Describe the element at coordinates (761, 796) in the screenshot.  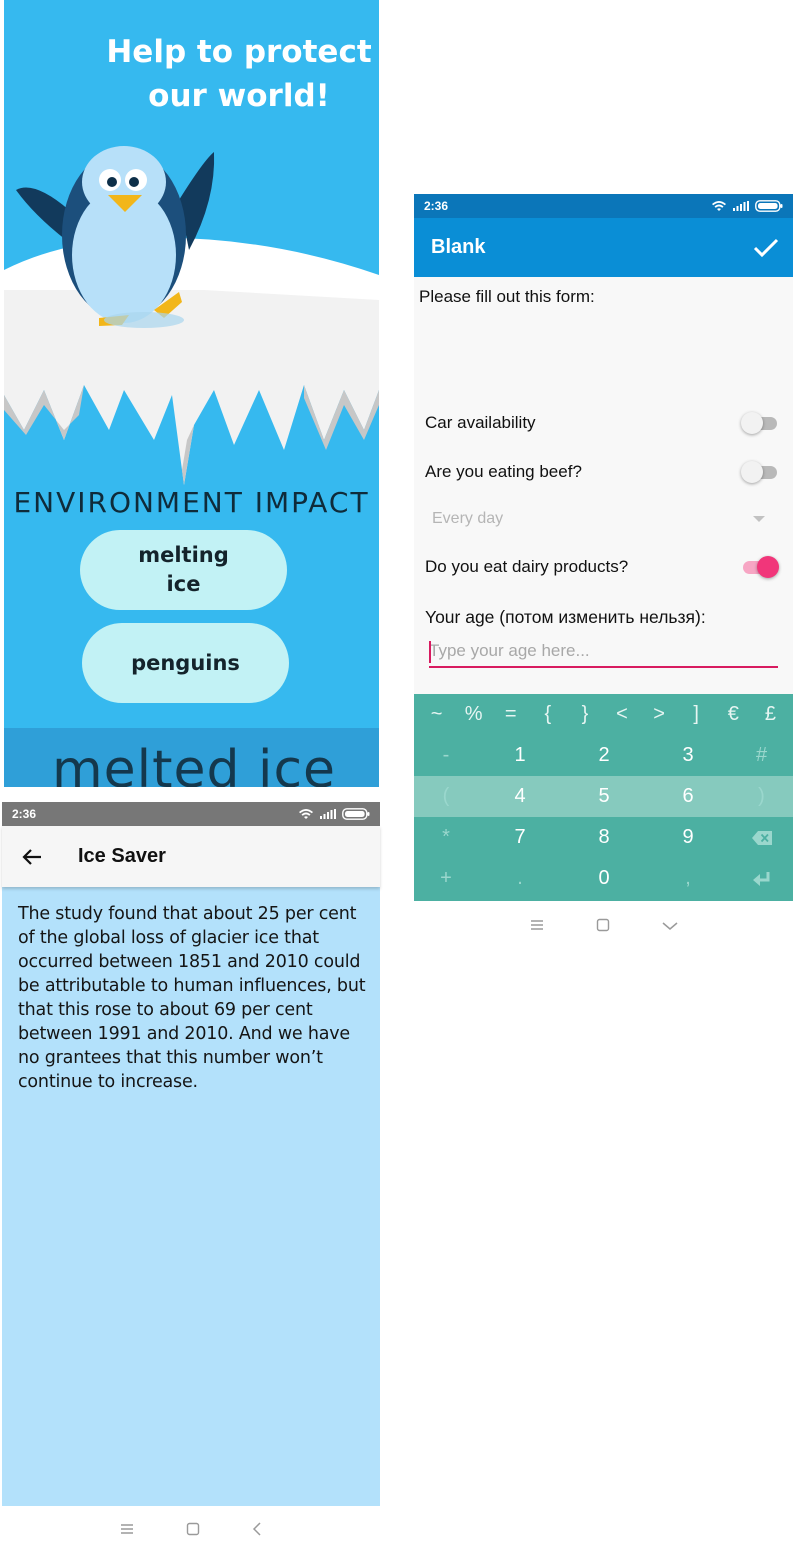
I see `key-close-paren: )` at that location.